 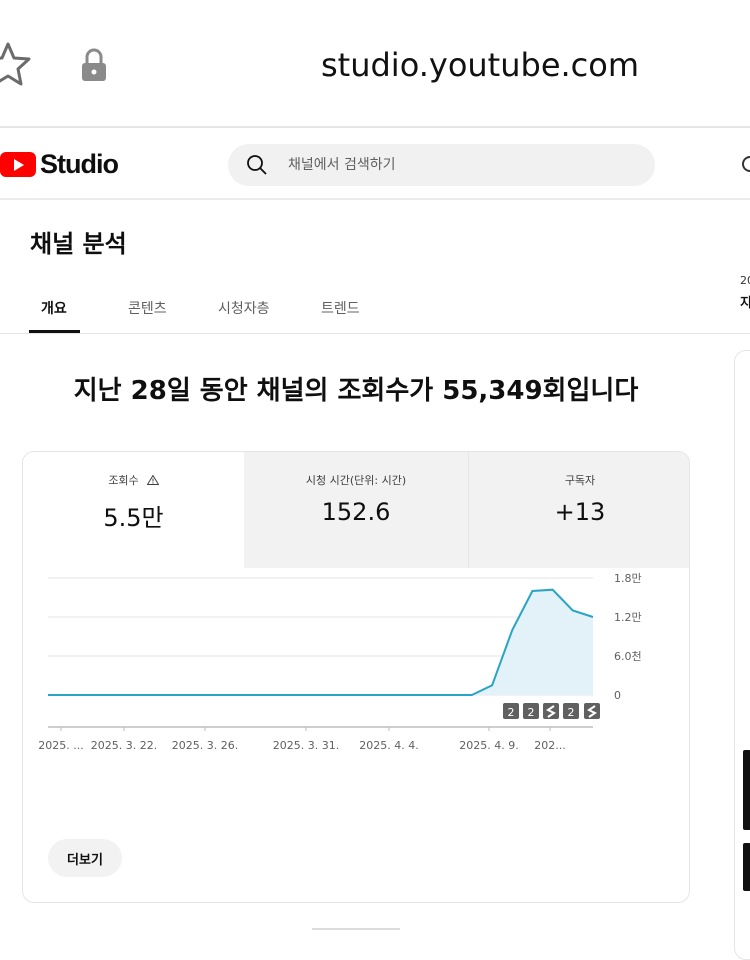 What do you see at coordinates (458, 165) in the screenshot?
I see `search-input` at bounding box center [458, 165].